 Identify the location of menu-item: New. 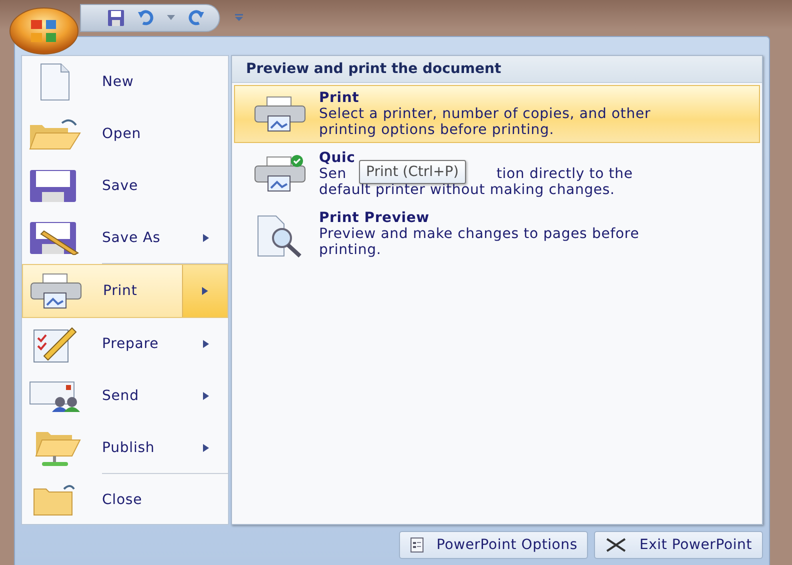
(125, 82).